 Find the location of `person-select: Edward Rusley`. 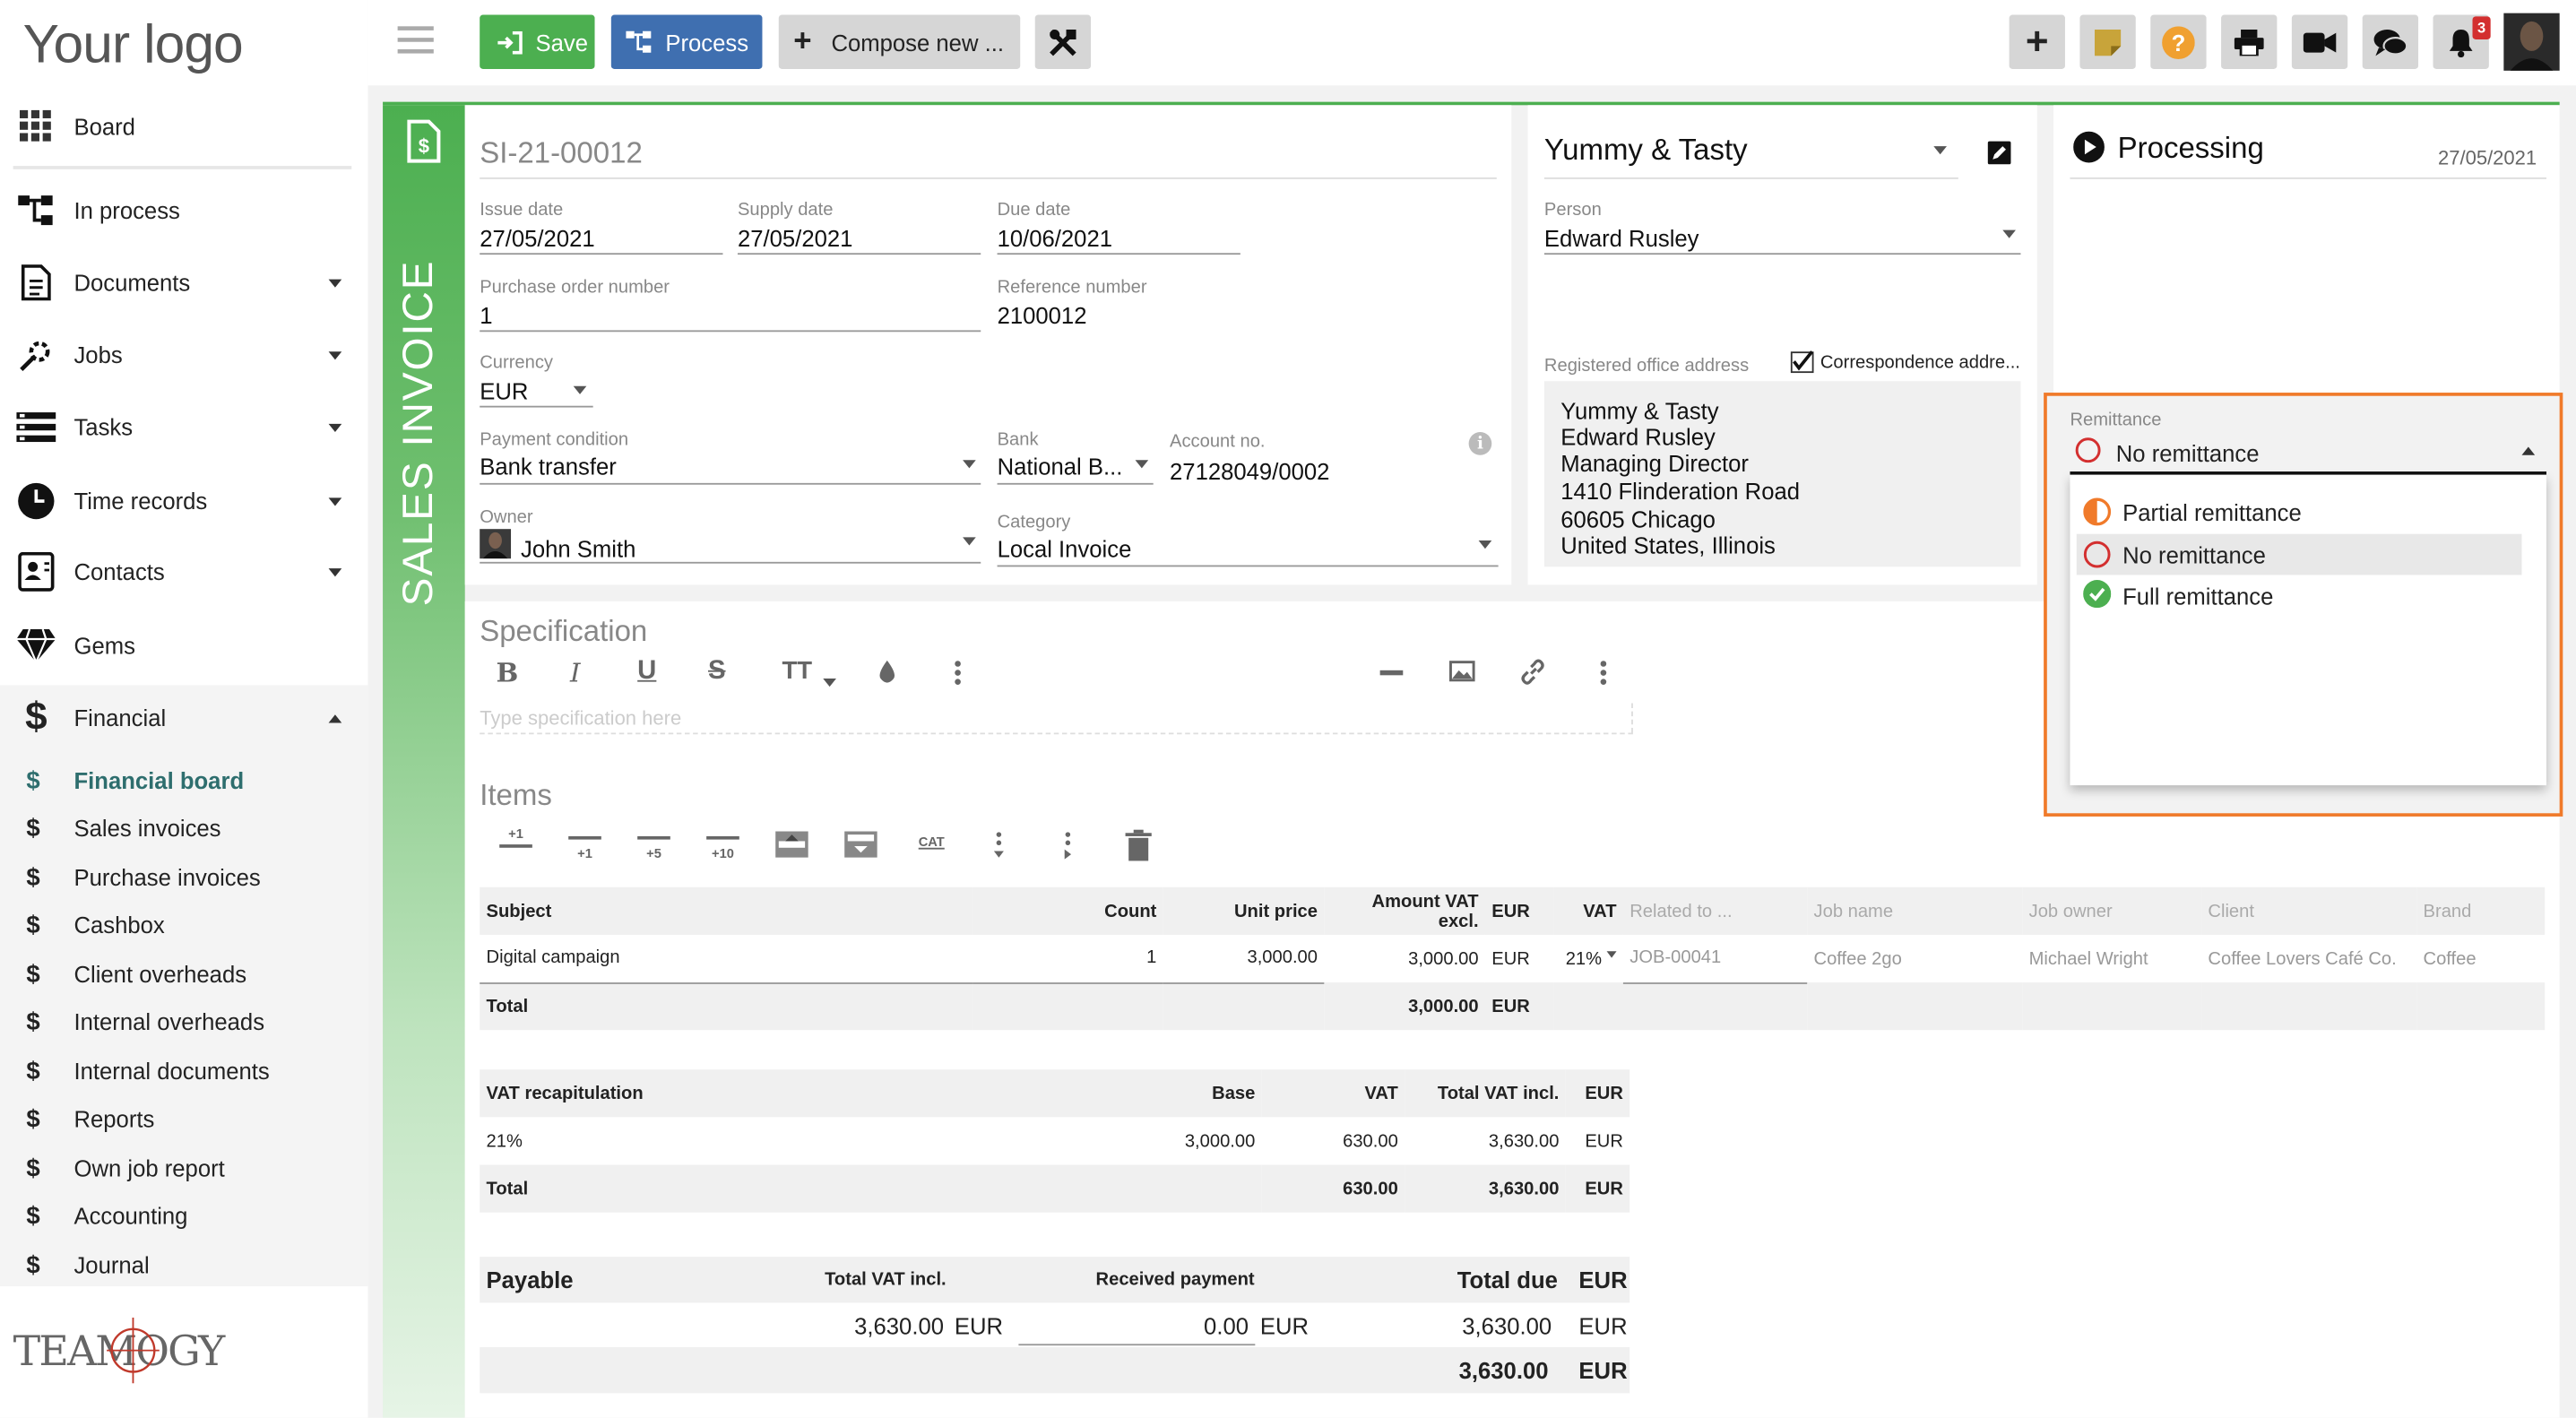

person-select: Edward Rusley is located at coordinates (1621, 238).